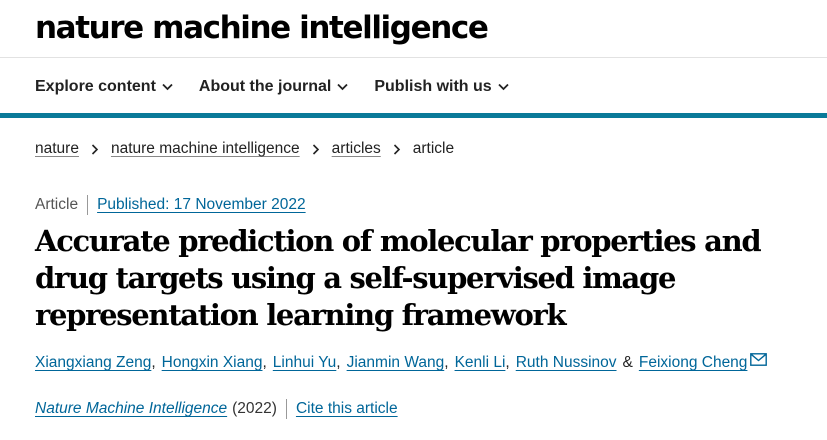 The image size is (827, 440). Describe the element at coordinates (262, 28) in the screenshot. I see `site-logo: nature machine intelligence` at that location.